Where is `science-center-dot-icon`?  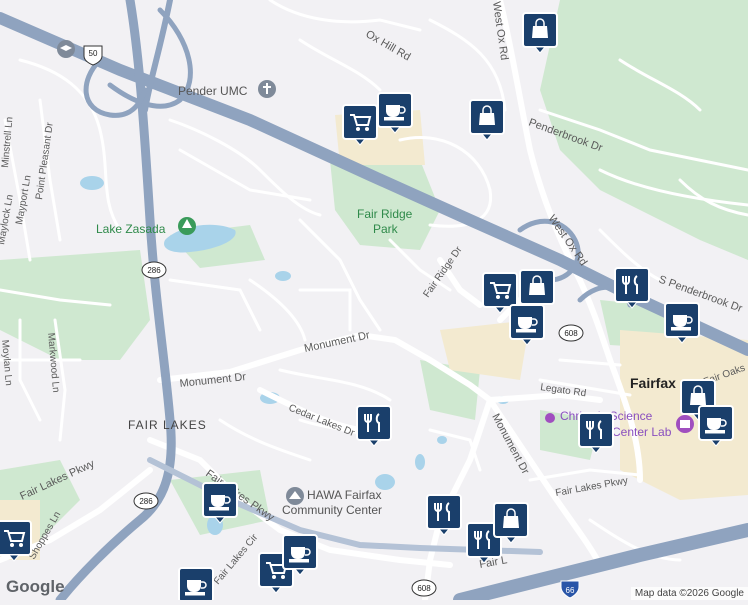
science-center-dot-icon is located at coordinates (550, 418).